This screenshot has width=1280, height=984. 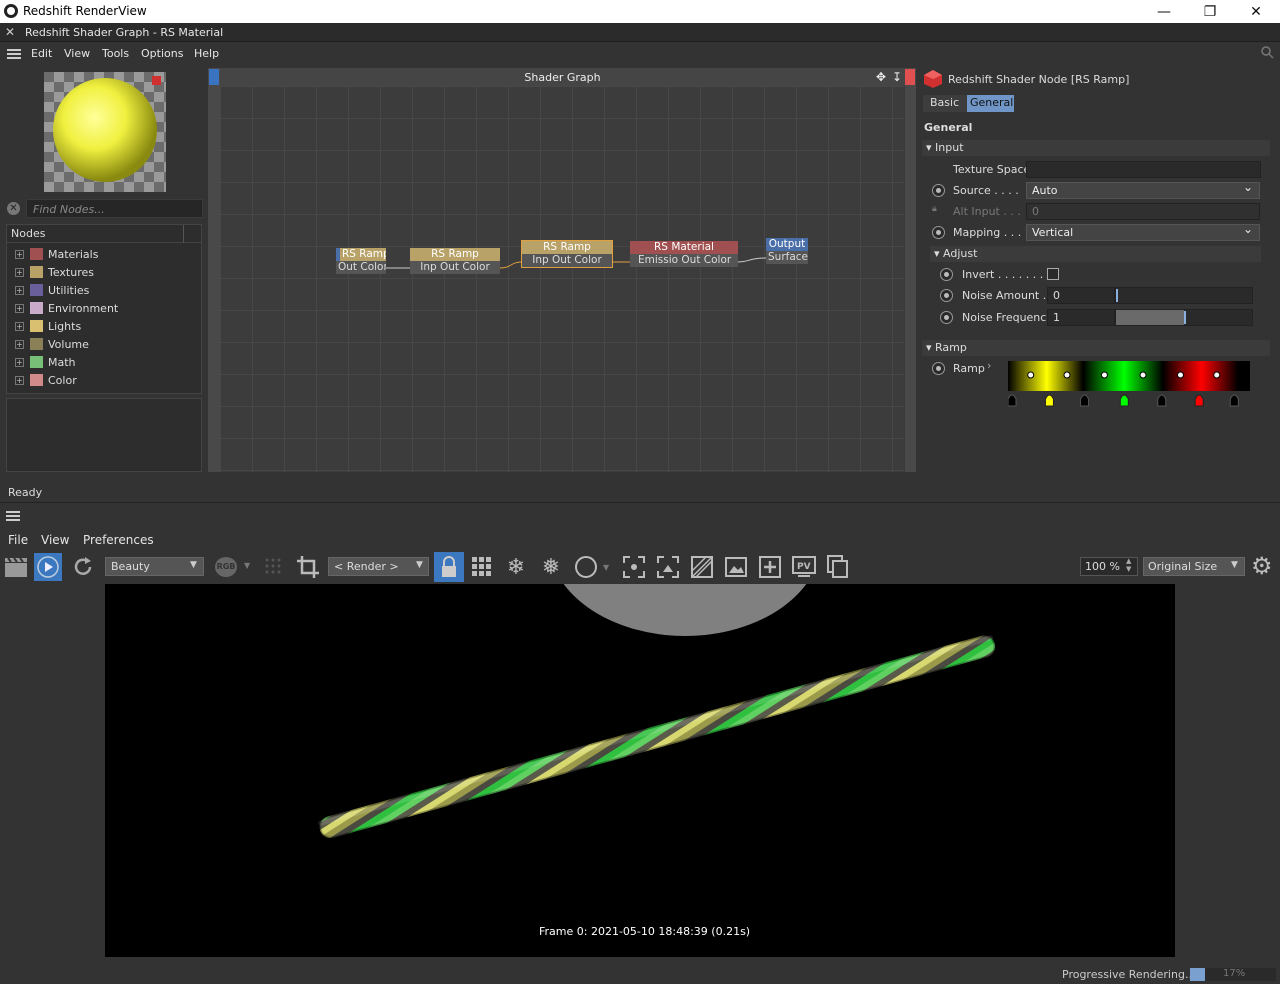 What do you see at coordinates (52, 290) in the screenshot?
I see `tree-item-utilities: + Utilities` at bounding box center [52, 290].